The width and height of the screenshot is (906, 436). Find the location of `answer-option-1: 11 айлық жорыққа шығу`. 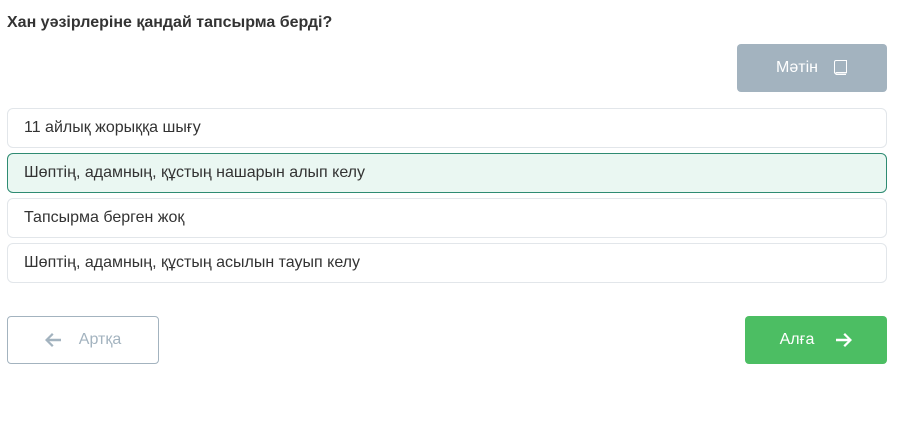

answer-option-1: 11 айлық жорыққа шығу is located at coordinates (447, 128).